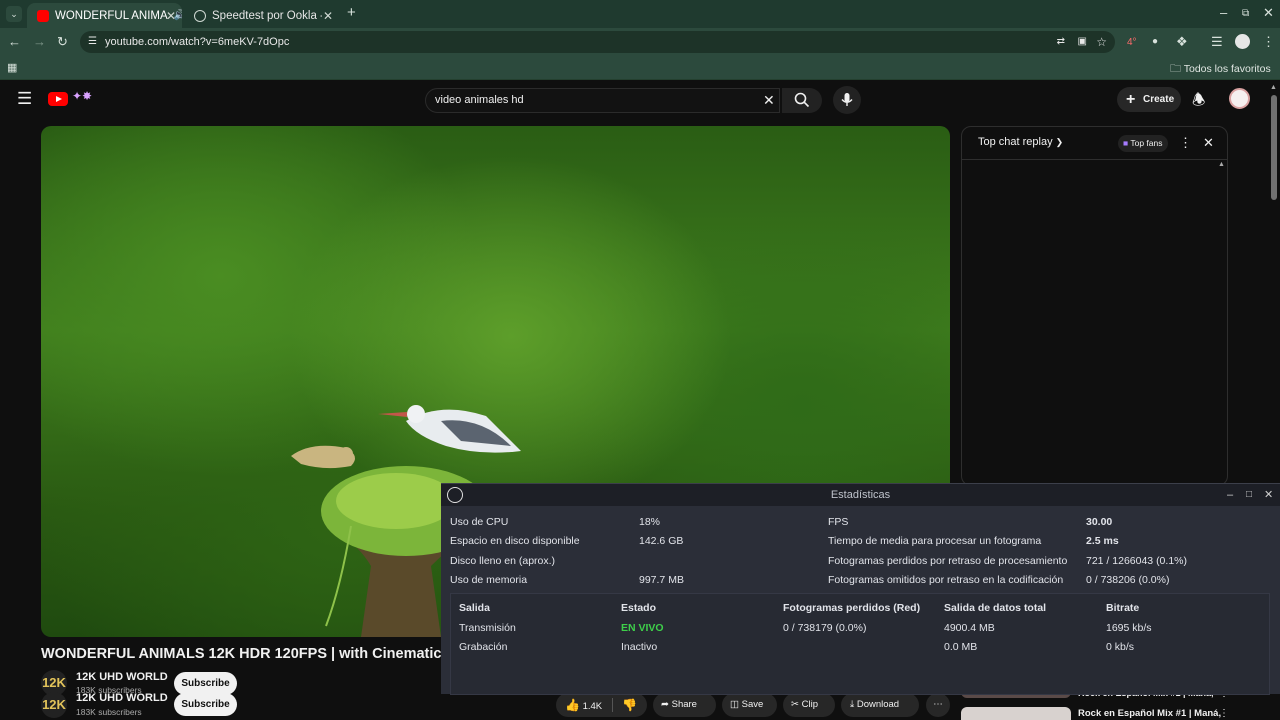  What do you see at coordinates (1185, 143) in the screenshot?
I see `chat-more-icon: ⋮` at bounding box center [1185, 143].